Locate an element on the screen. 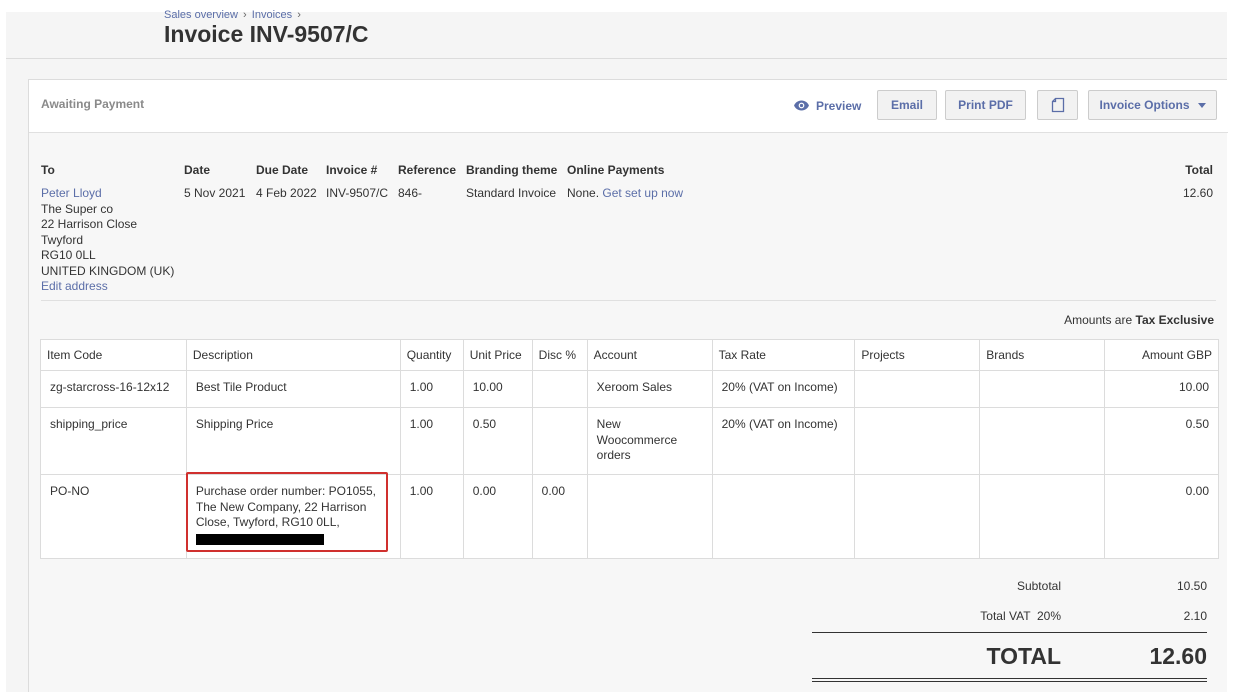 Image resolution: width=1234 pixels, height=692 pixels. unit-price-cell: 0.00 is located at coordinates (497, 516).